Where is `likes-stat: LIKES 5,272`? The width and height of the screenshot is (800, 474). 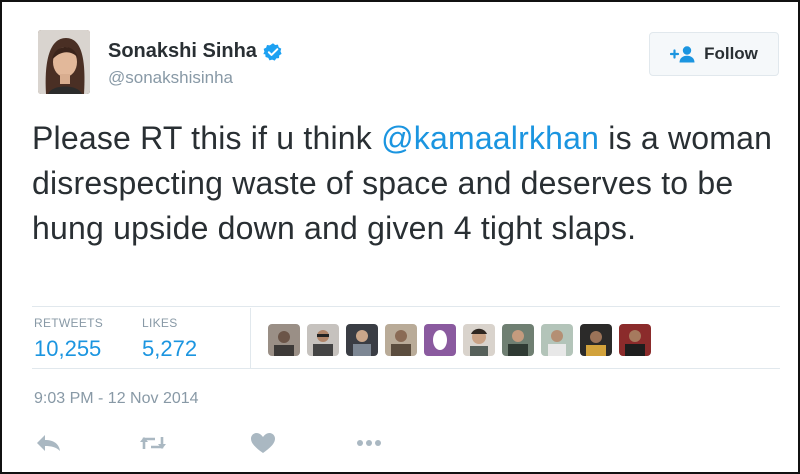 likes-stat: LIKES 5,272 is located at coordinates (169, 339).